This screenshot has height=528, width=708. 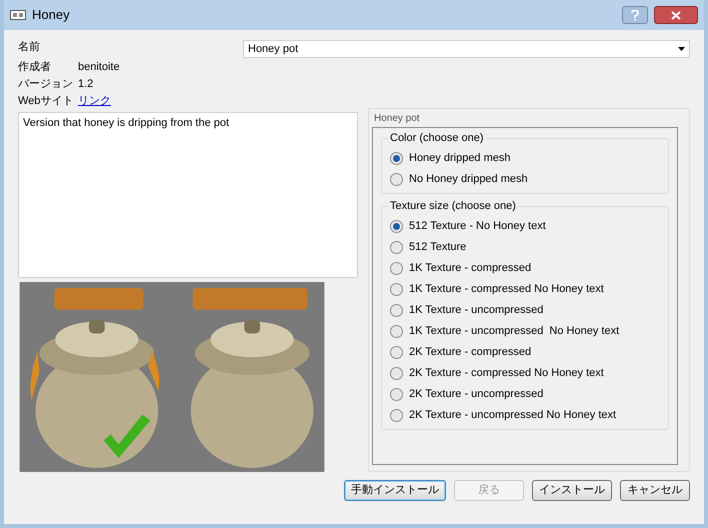 I want to click on name-label: 名前, so click(x=29, y=47).